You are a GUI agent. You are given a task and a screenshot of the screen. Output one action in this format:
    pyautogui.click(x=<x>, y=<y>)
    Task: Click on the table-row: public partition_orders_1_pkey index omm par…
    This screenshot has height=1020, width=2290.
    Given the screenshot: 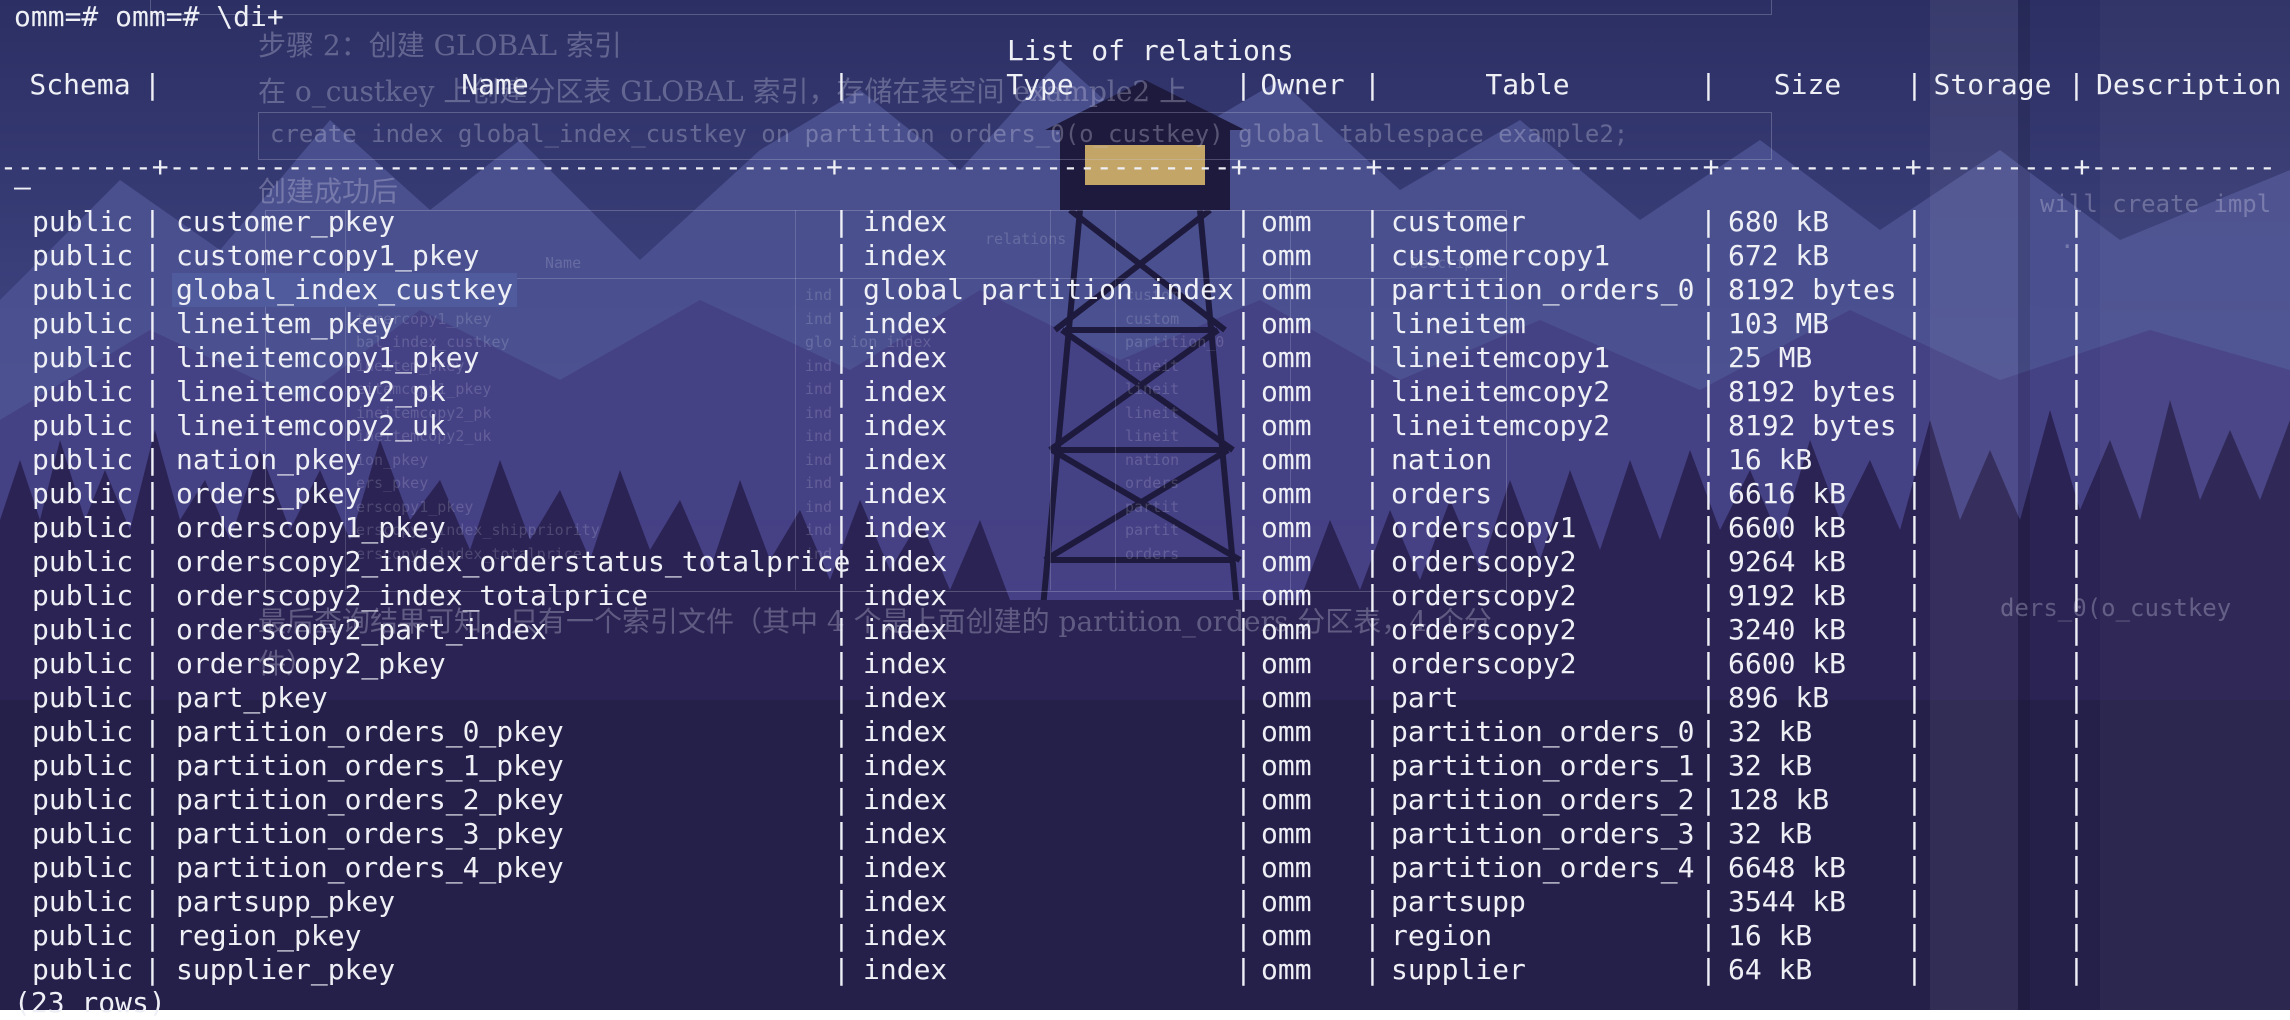 What is the action you would take?
    pyautogui.click(x=1145, y=766)
    